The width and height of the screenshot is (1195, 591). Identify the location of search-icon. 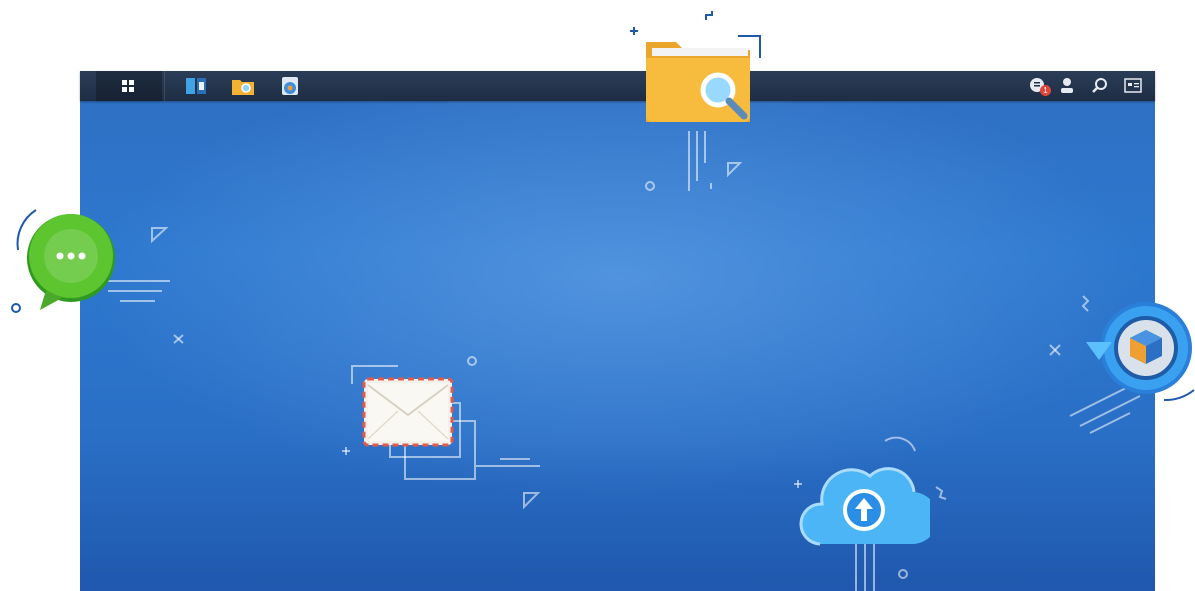
(1099, 85).